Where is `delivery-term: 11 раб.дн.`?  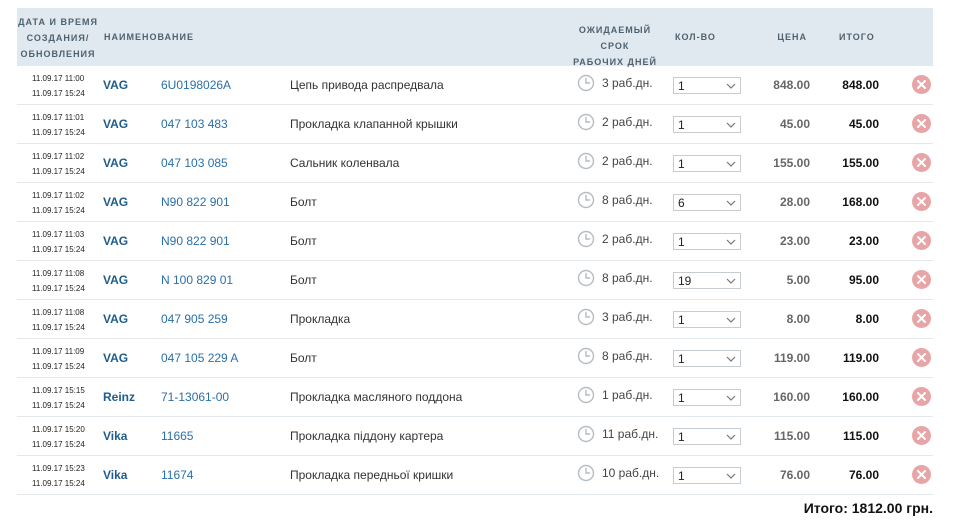
delivery-term: 11 раб.дн. is located at coordinates (630, 434).